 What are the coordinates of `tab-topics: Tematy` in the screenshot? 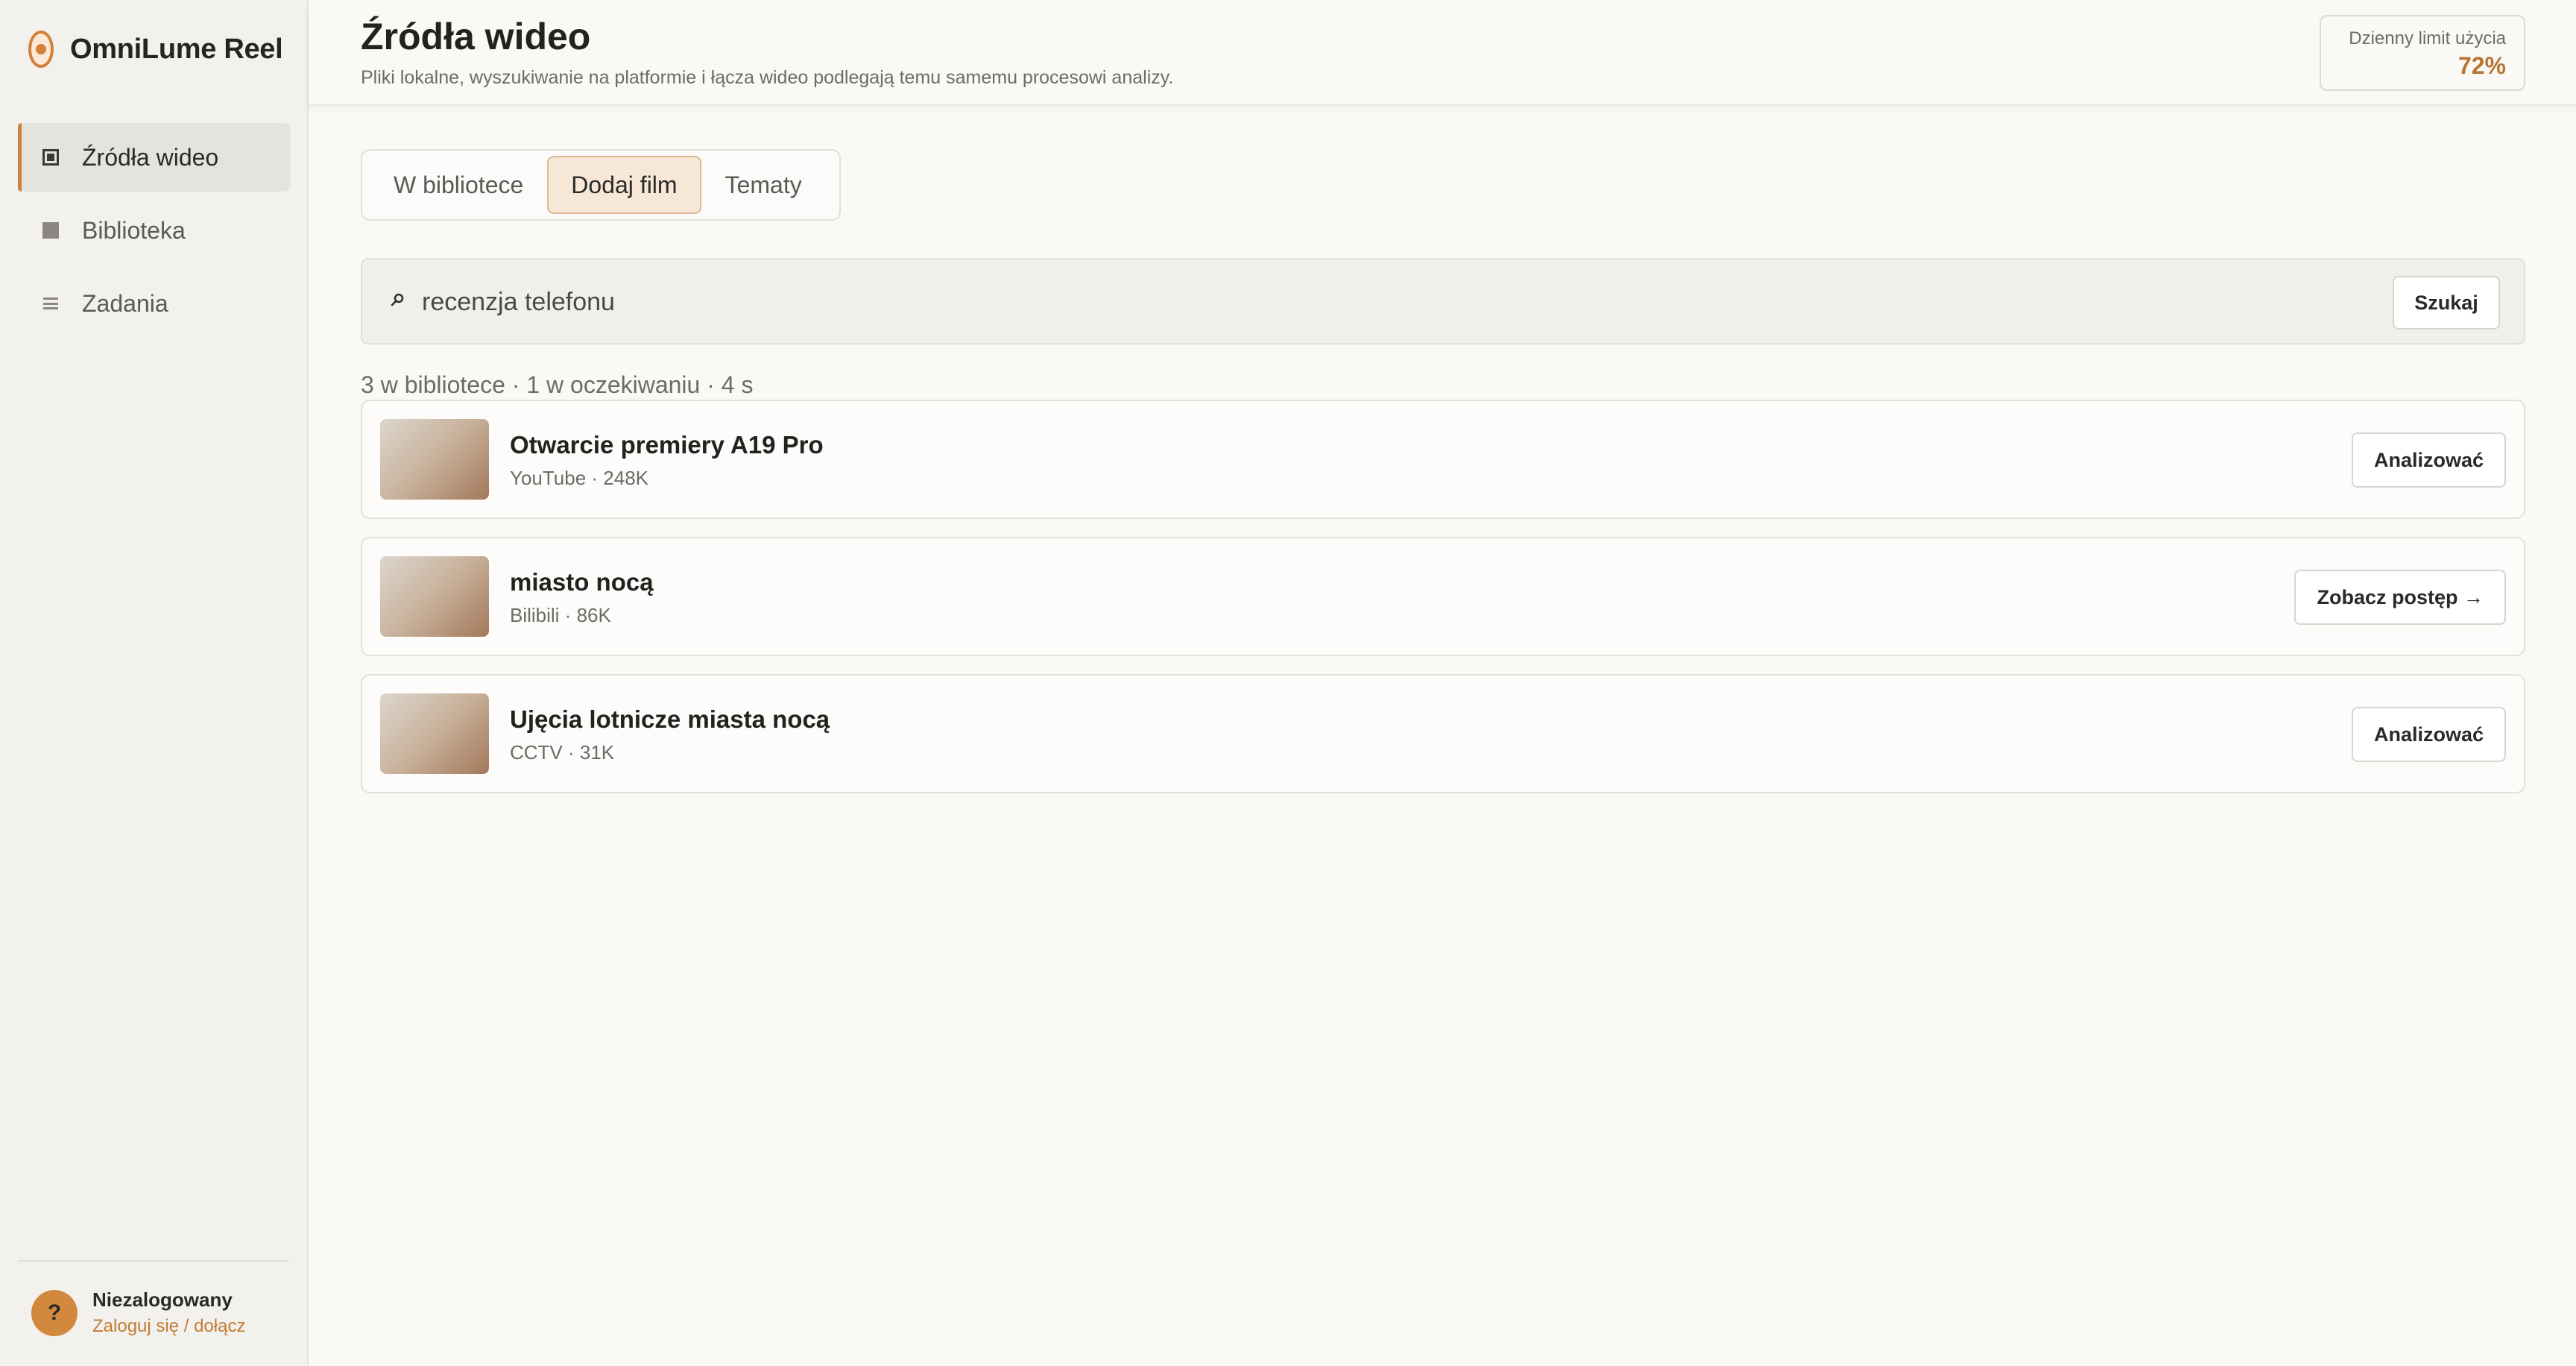 It's located at (764, 185).